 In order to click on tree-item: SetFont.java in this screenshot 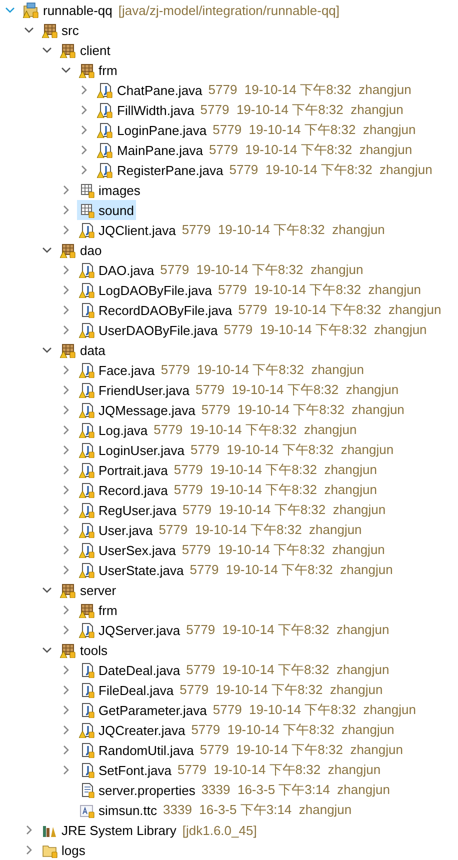, I will do `click(125, 770)`.